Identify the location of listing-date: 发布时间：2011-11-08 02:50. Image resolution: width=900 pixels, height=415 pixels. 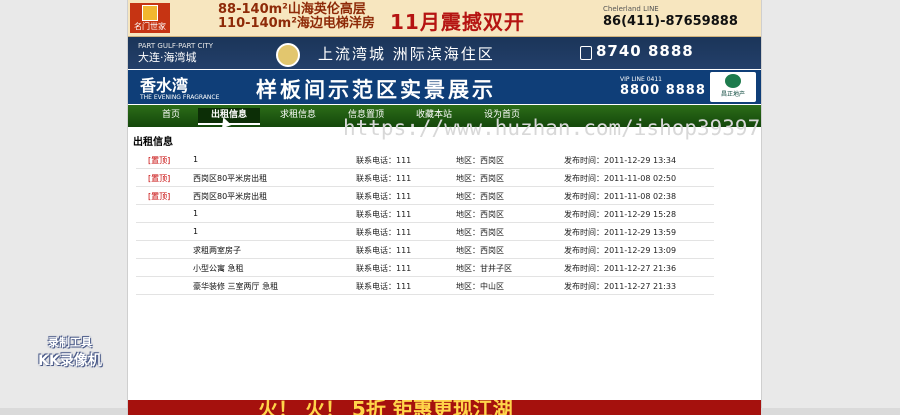
(620, 178).